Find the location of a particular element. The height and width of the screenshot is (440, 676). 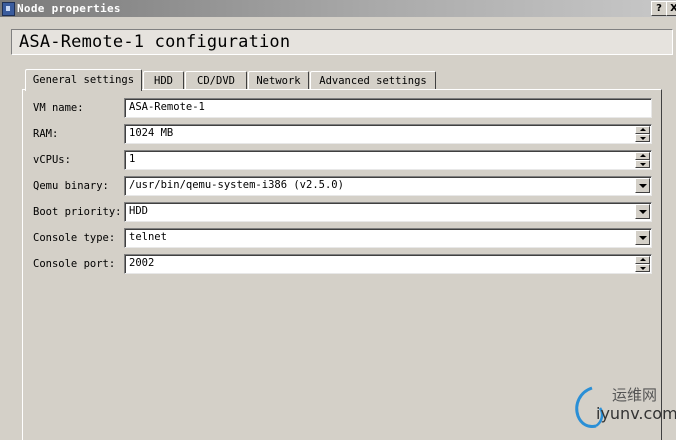

boot-priority-select: HDD is located at coordinates (388, 212).